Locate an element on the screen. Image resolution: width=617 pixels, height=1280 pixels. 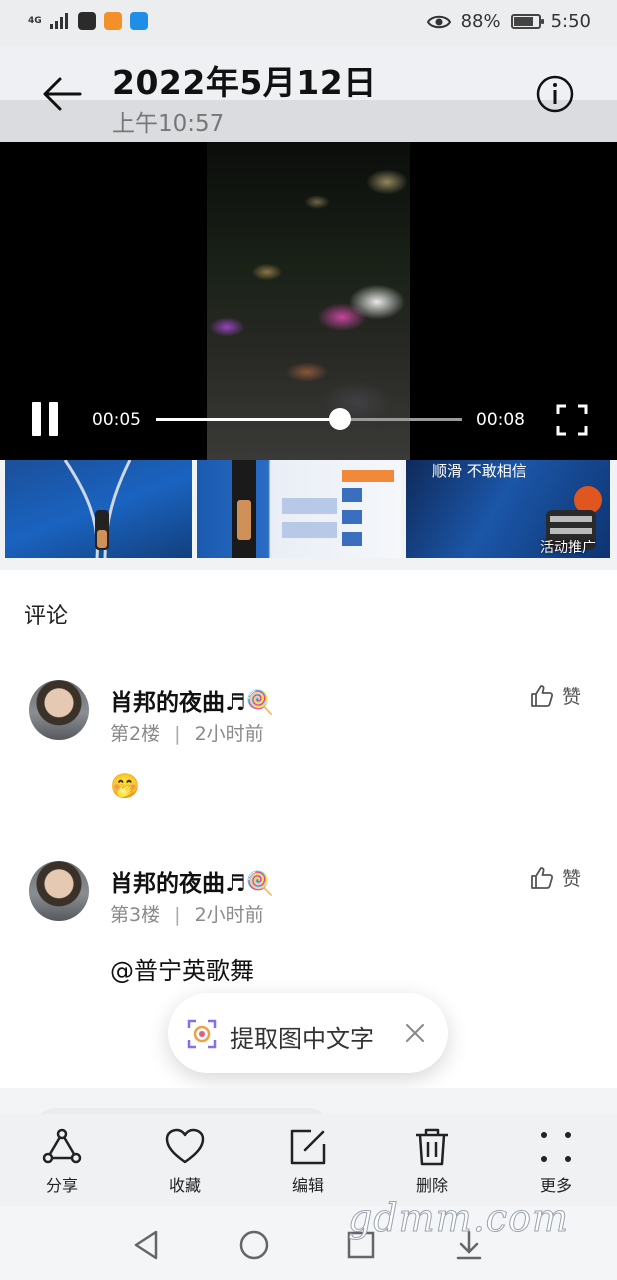
comment-meta: 第2楼 | 2小时前 is located at coordinates (187, 732).